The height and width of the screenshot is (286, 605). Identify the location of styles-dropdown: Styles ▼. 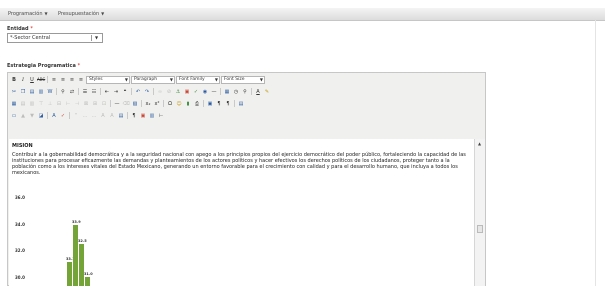
(108, 79).